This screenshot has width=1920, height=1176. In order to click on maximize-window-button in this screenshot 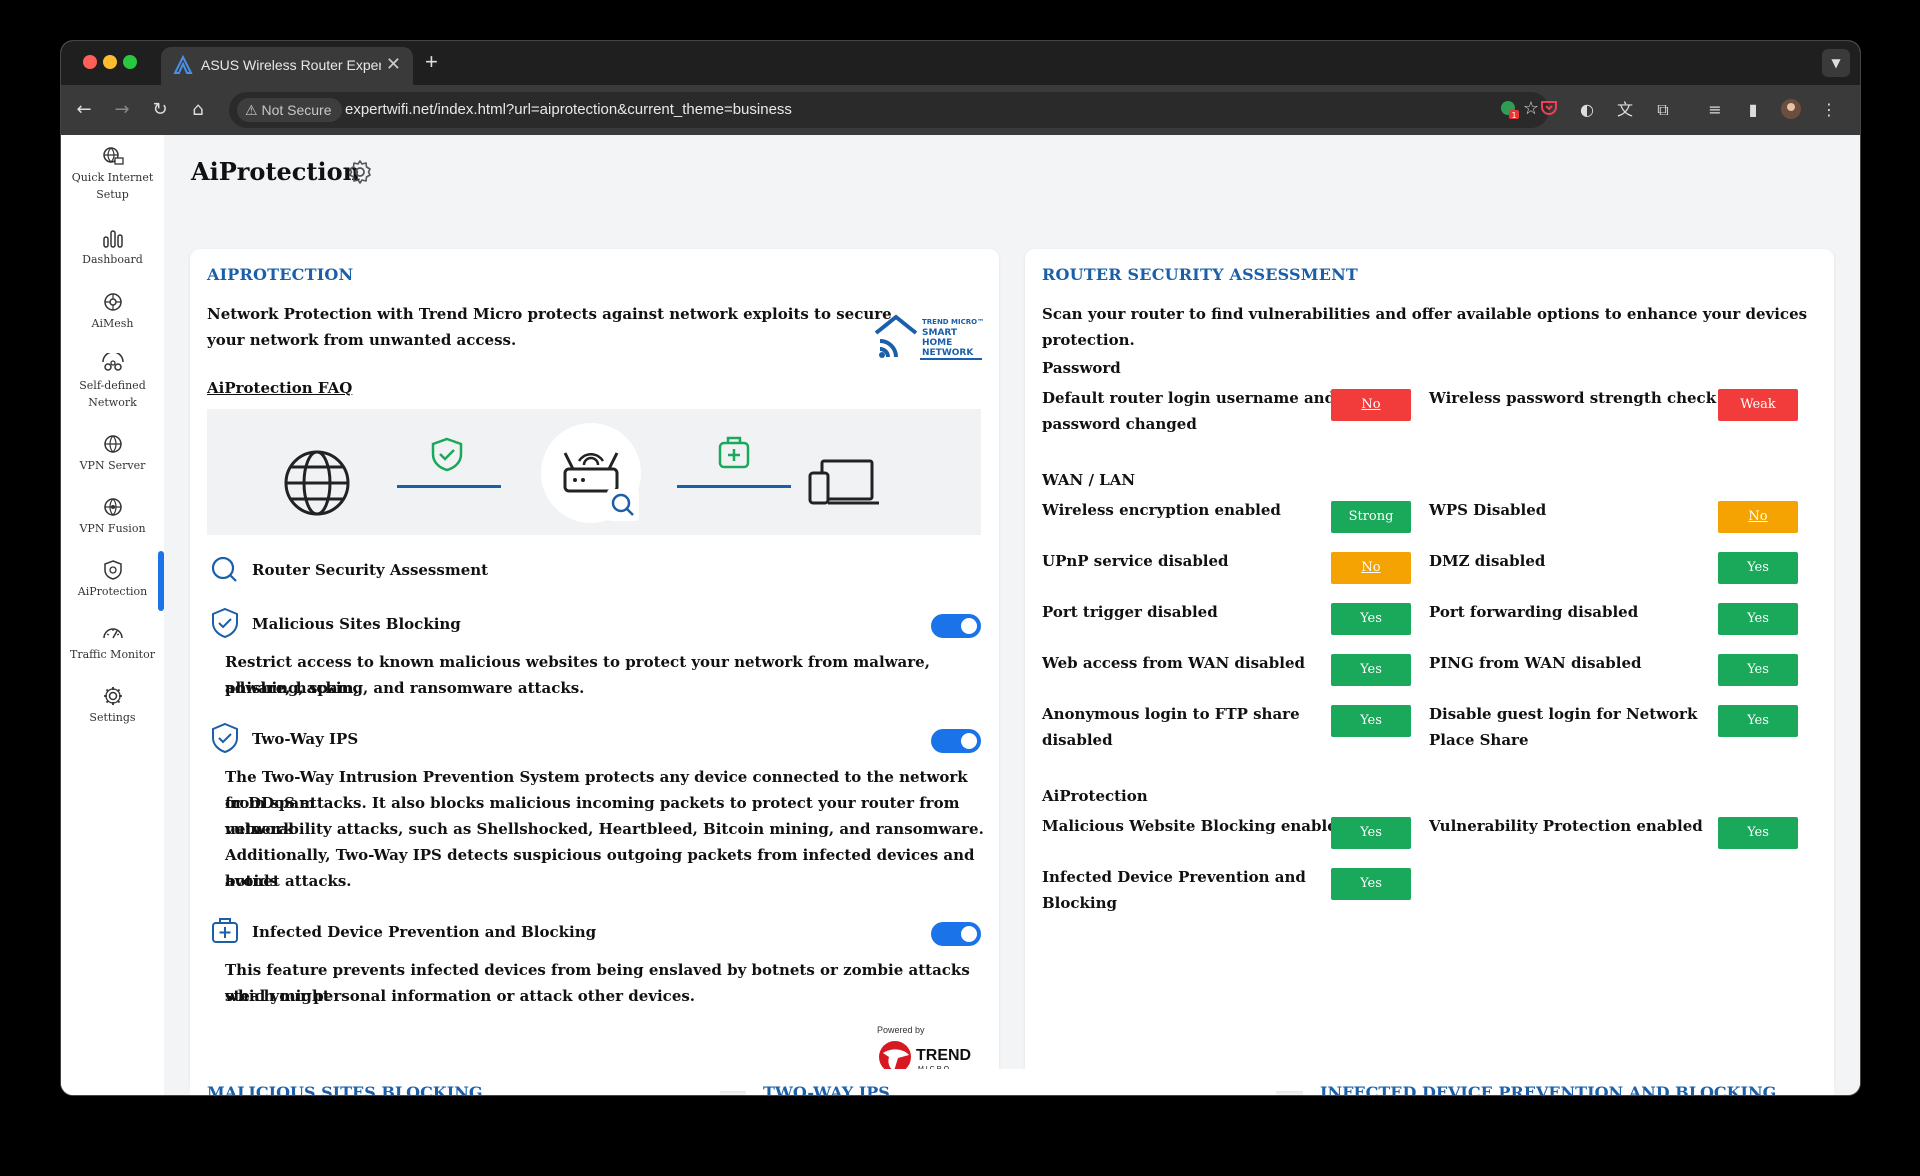, I will do `click(130, 62)`.